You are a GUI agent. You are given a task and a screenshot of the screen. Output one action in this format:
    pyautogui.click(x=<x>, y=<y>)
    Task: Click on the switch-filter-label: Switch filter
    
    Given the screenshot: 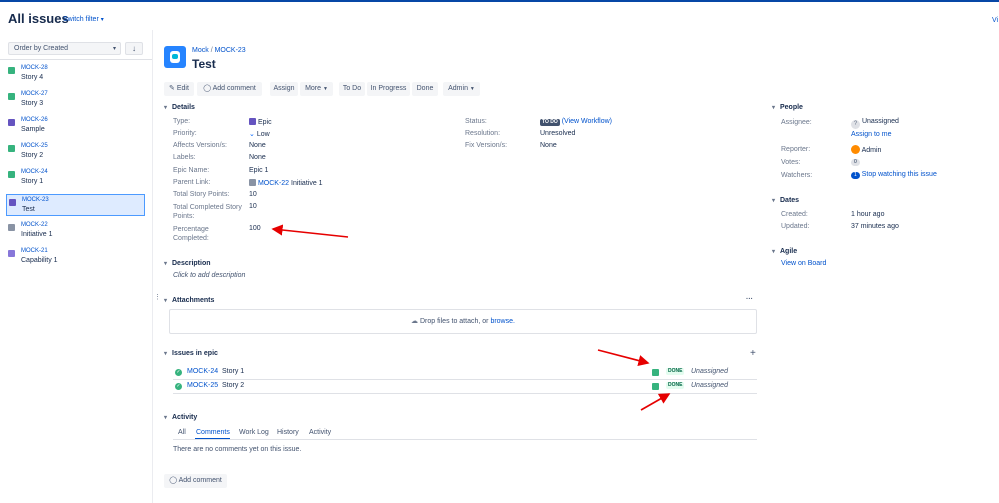 What is the action you would take?
    pyautogui.click(x=81, y=19)
    